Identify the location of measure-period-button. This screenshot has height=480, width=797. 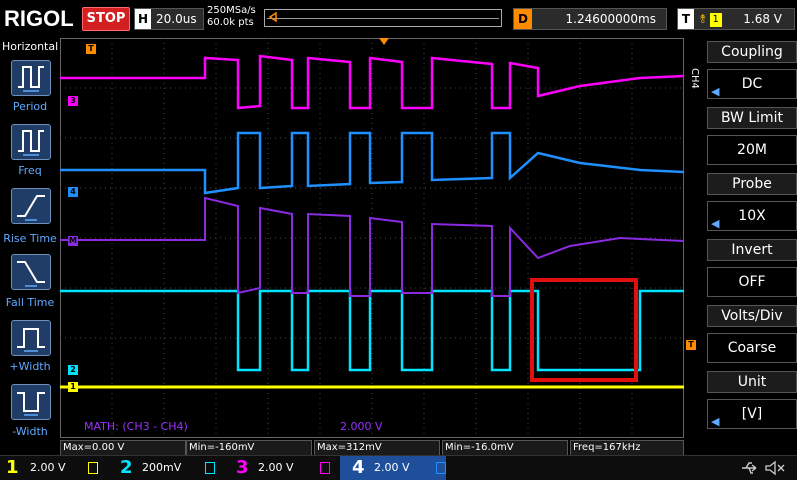
(31, 78).